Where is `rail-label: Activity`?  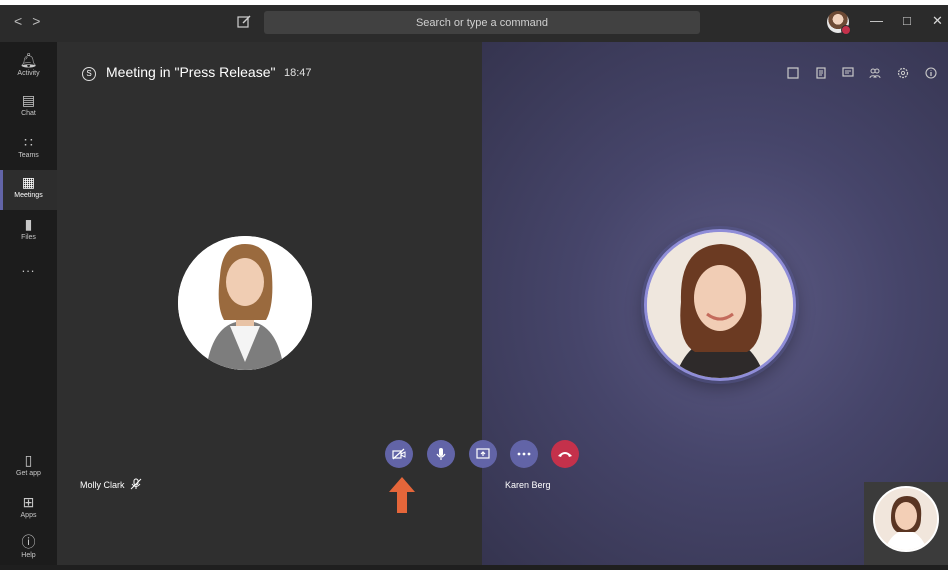
rail-label: Activity is located at coordinates (28, 73).